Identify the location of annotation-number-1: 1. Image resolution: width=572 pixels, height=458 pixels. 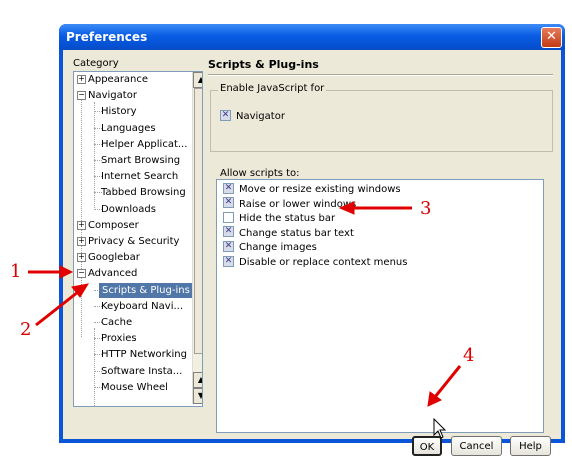
(16, 271).